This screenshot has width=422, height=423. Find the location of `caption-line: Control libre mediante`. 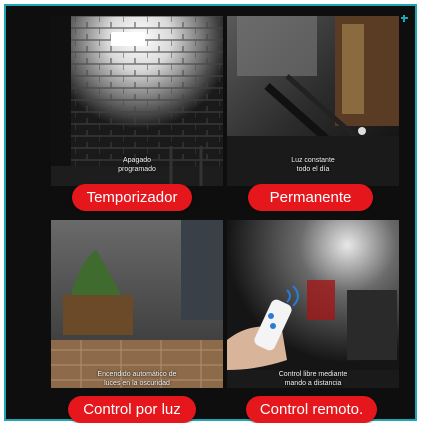

caption-line: Control libre mediante is located at coordinates (313, 374).